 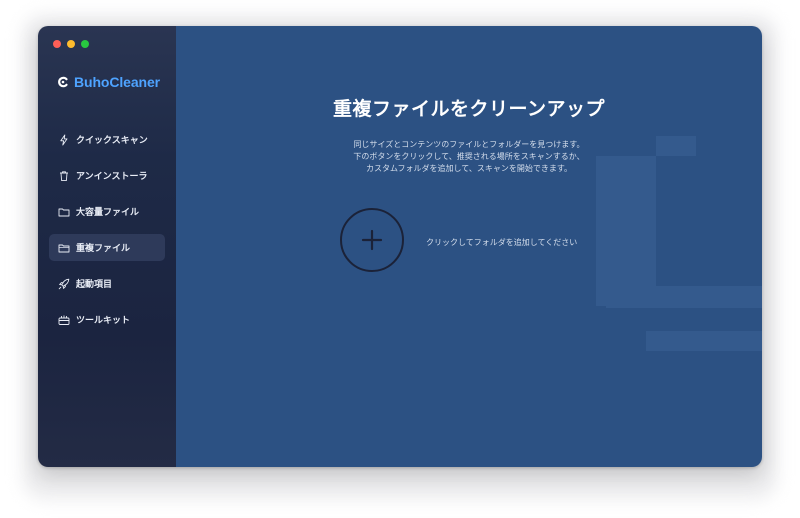 I want to click on toolkit-icon, so click(x=64, y=320).